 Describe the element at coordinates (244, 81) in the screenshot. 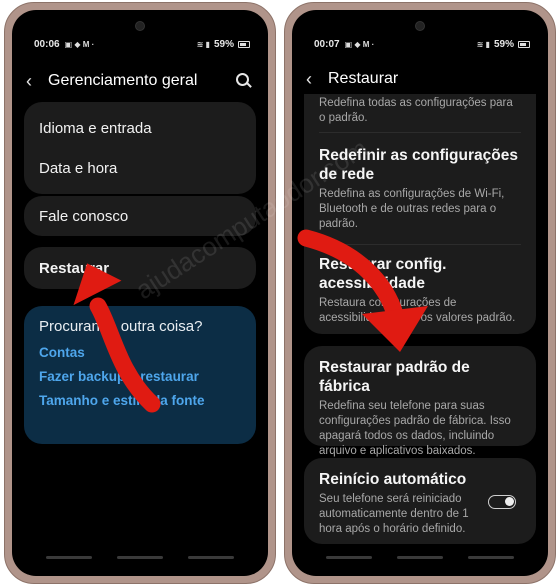

I see `search-icon` at that location.